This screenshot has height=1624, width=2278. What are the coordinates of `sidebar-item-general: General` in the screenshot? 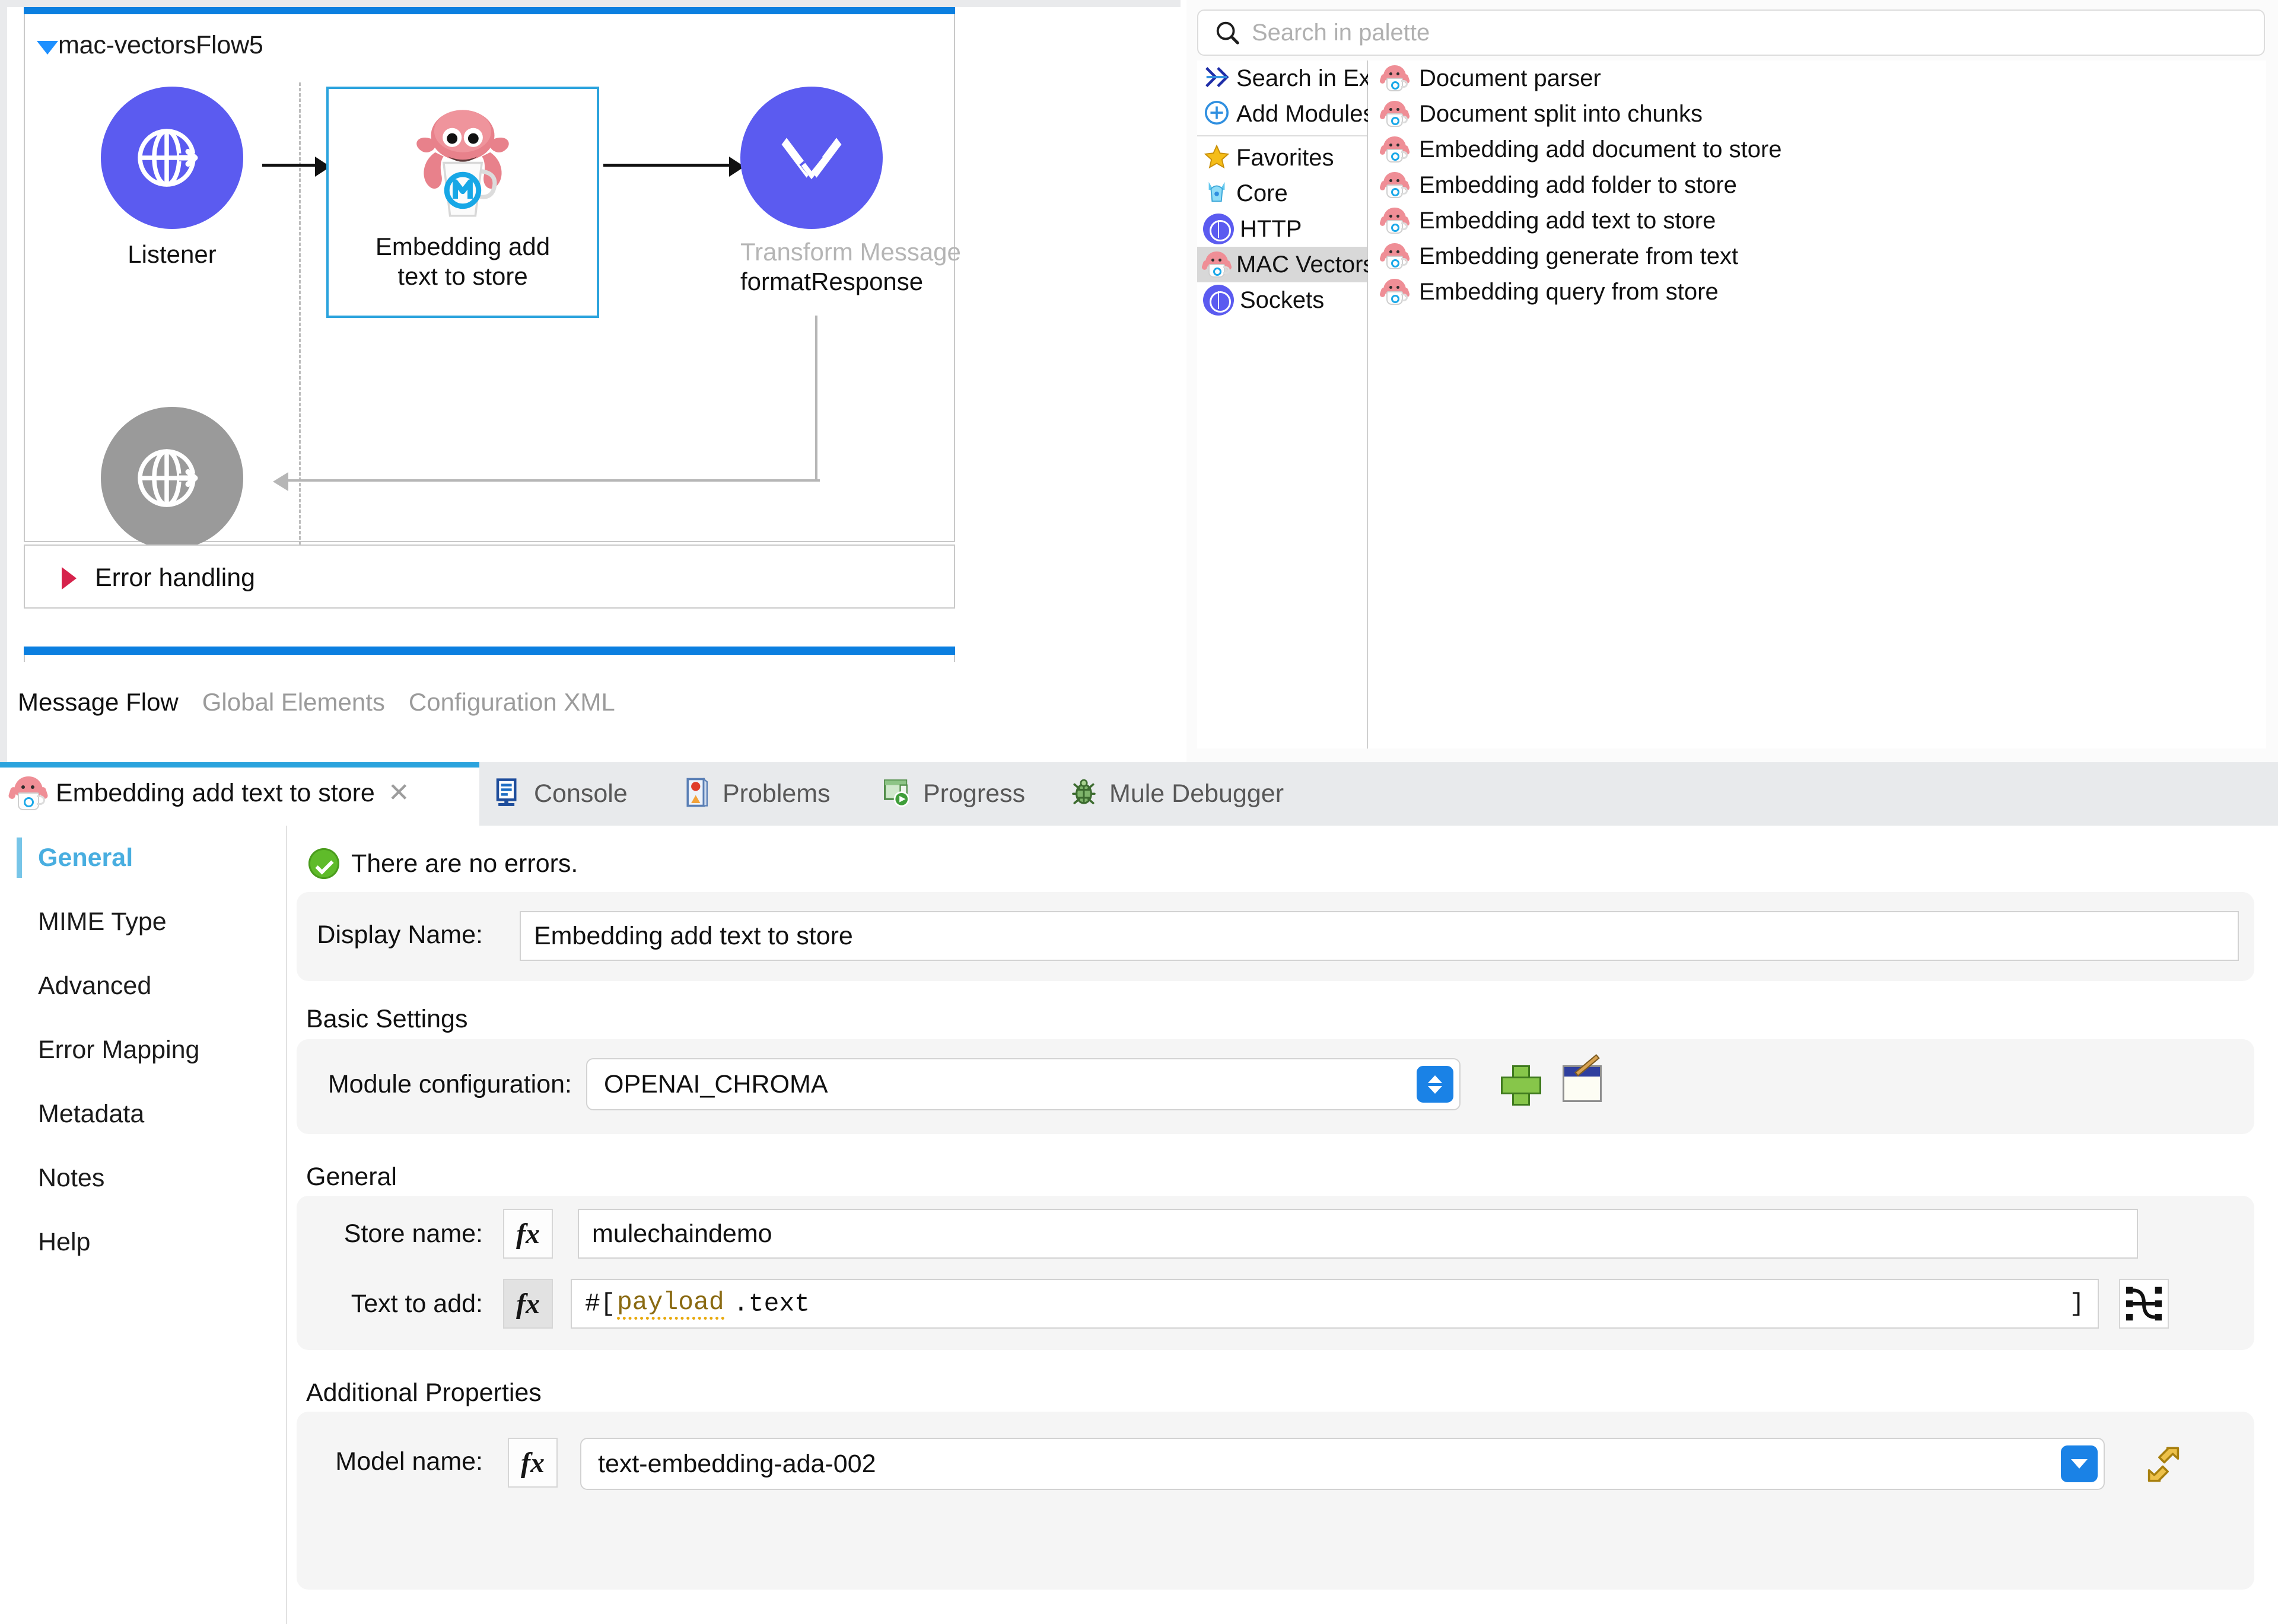 It's located at (143, 858).